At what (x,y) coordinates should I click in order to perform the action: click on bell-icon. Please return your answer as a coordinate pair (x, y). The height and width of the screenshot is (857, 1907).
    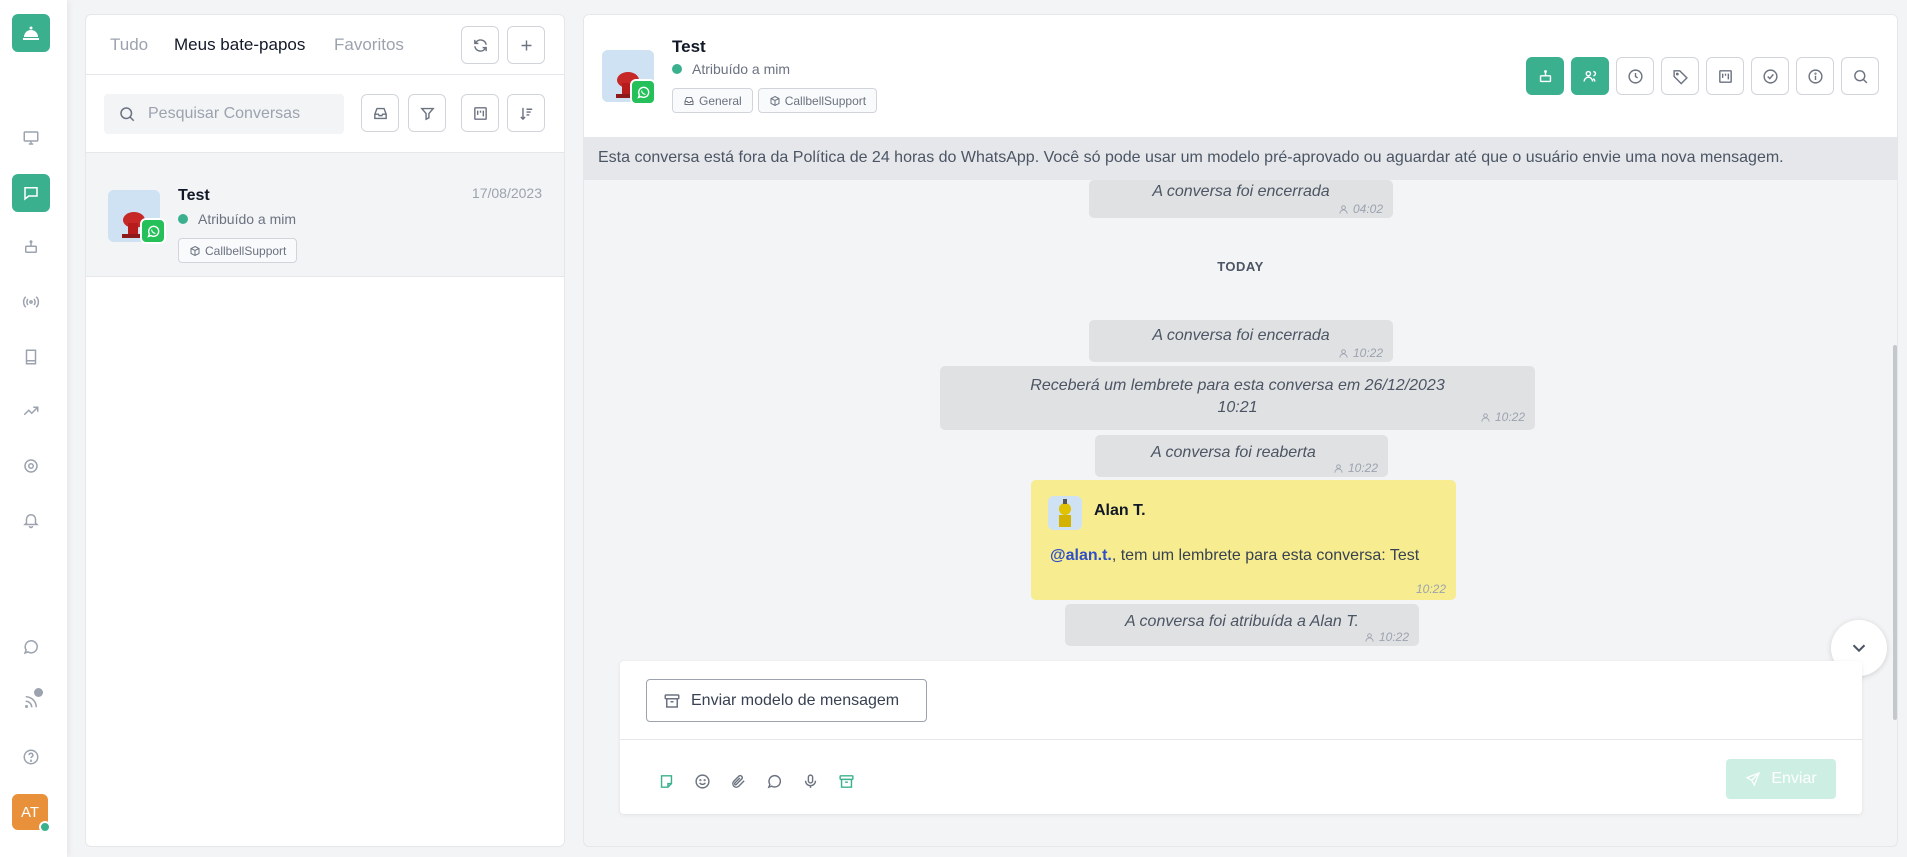
    Looking at the image, I should click on (31, 520).